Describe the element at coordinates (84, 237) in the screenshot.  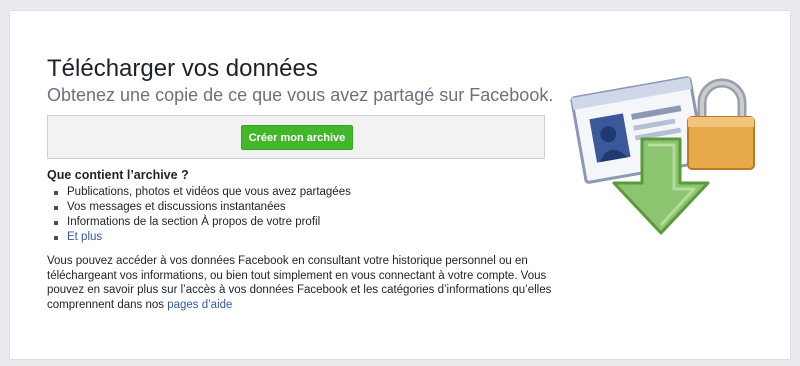
I see `more-link: Et plus` at that location.